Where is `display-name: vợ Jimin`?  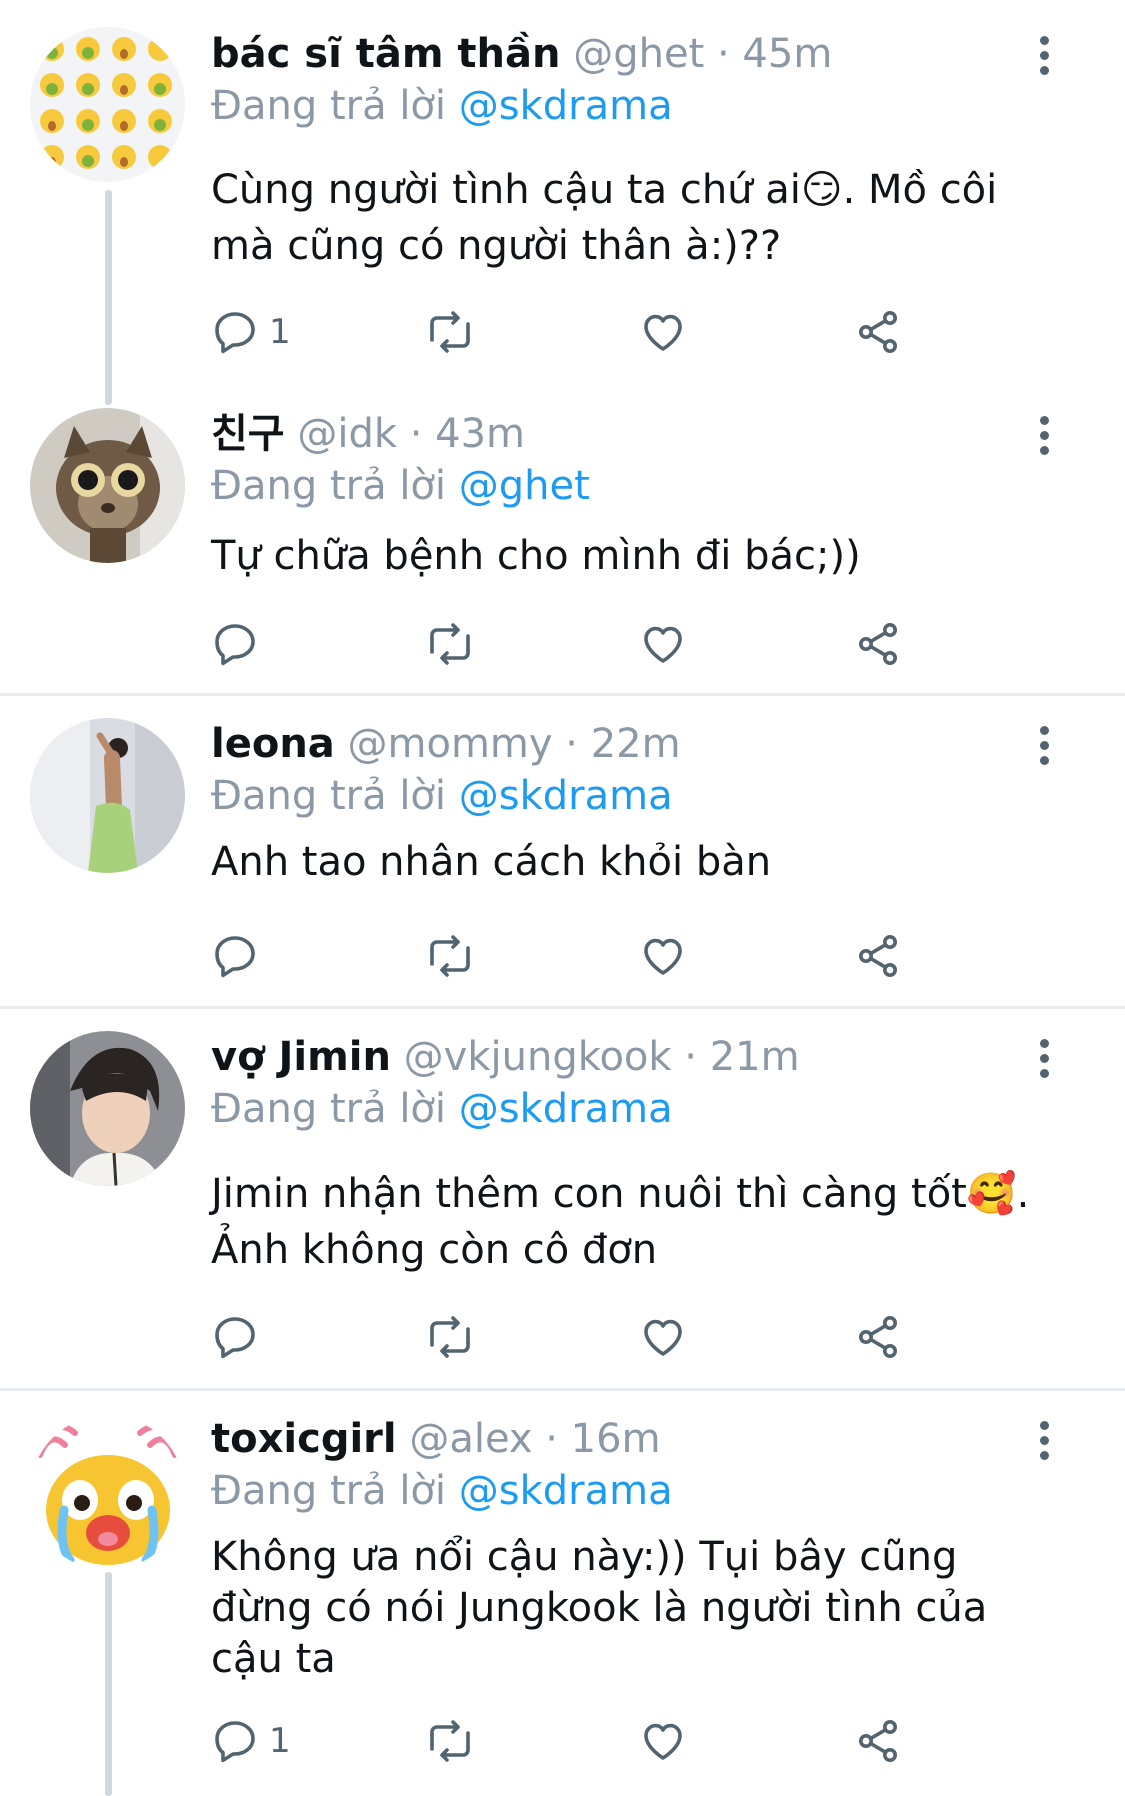
display-name: vợ Jimin is located at coordinates (301, 1057).